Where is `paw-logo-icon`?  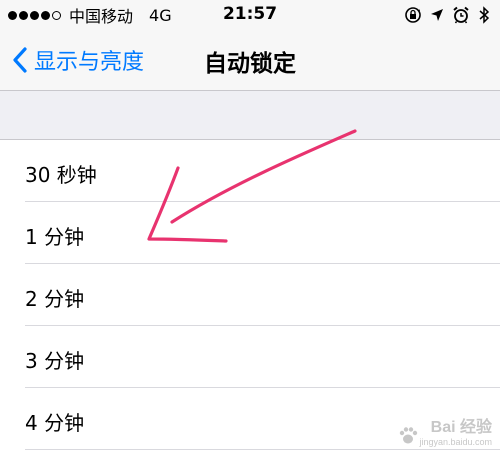
paw-logo-icon is located at coordinates (409, 435).